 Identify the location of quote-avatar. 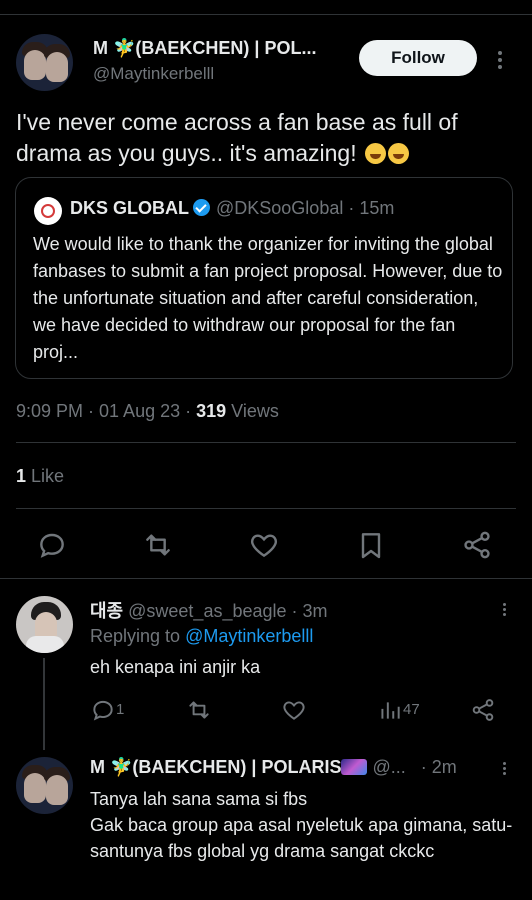
(48, 211).